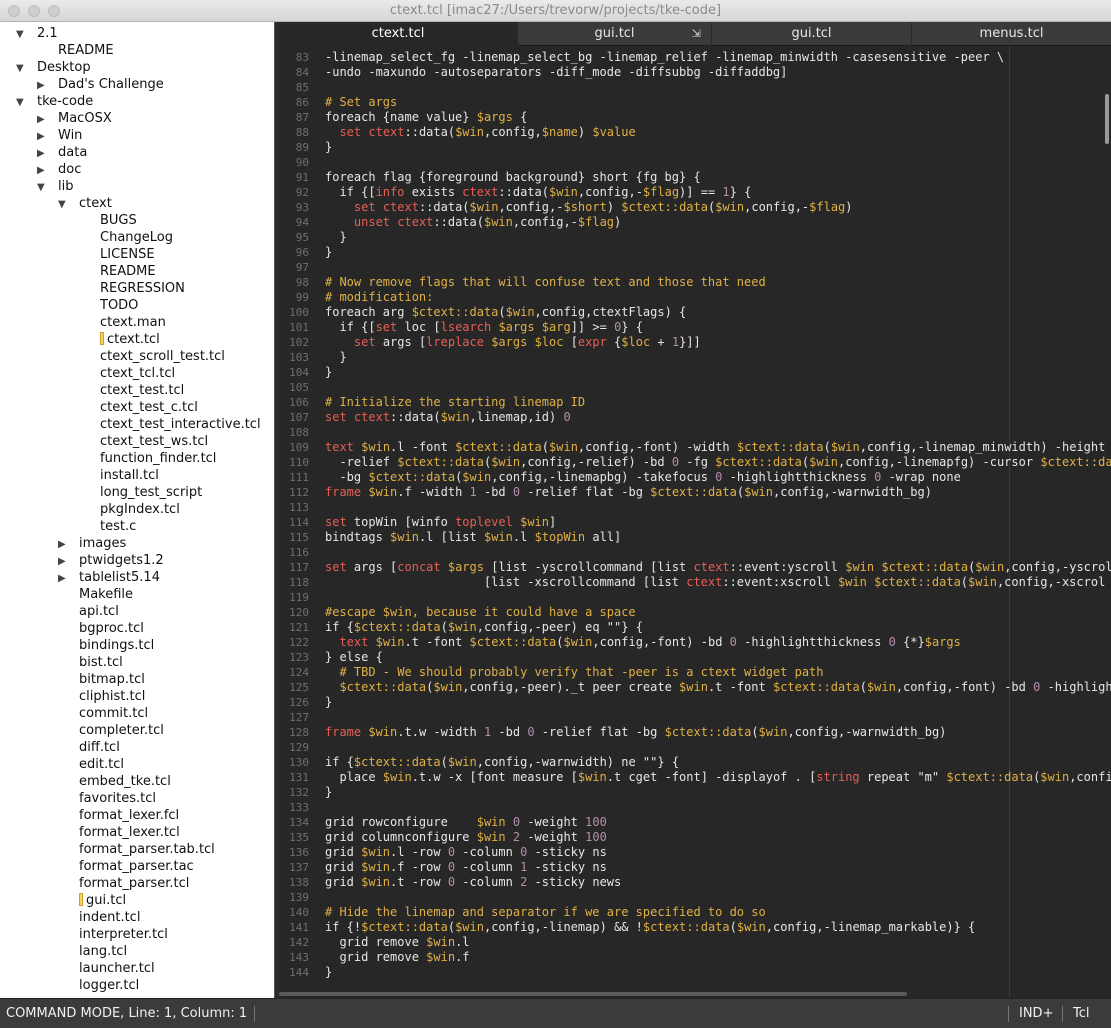 The height and width of the screenshot is (1028, 1111). Describe the element at coordinates (111, 560) in the screenshot. I see `tree-item: ▶ ptwidgets1.2` at that location.